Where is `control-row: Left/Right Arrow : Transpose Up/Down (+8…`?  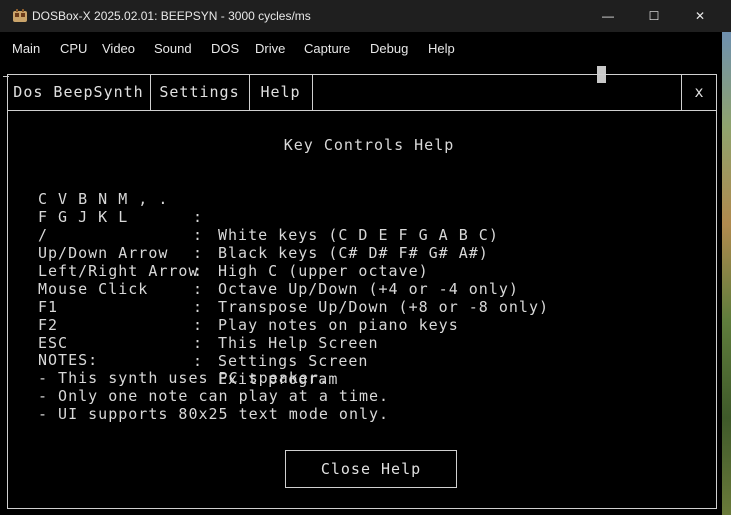 control-row: Left/Right Arrow : Transpose Up/Down (+8… is located at coordinates (293, 280).